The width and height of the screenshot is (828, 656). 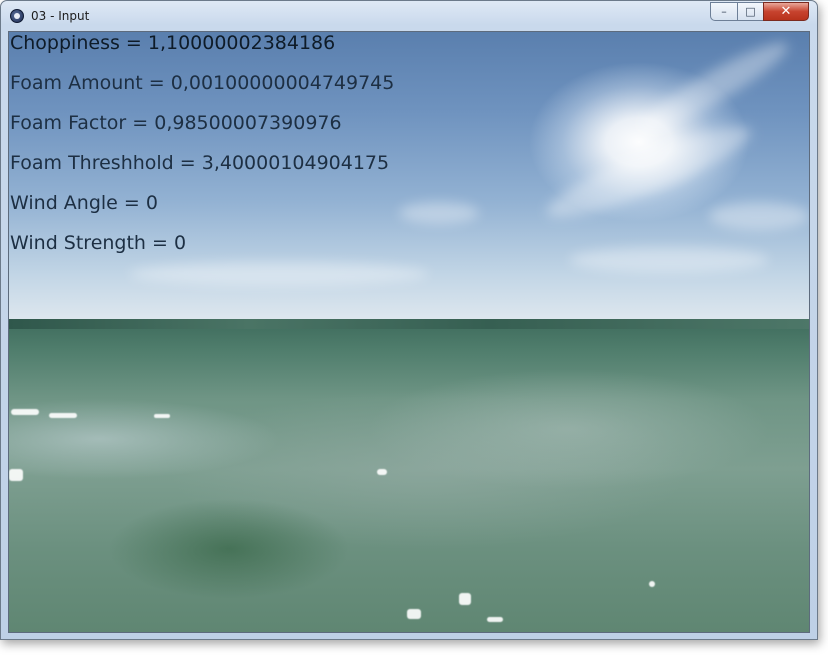 I want to click on hud-foam-amount: Foam Amount = 0,00100000004749745, so click(x=202, y=83).